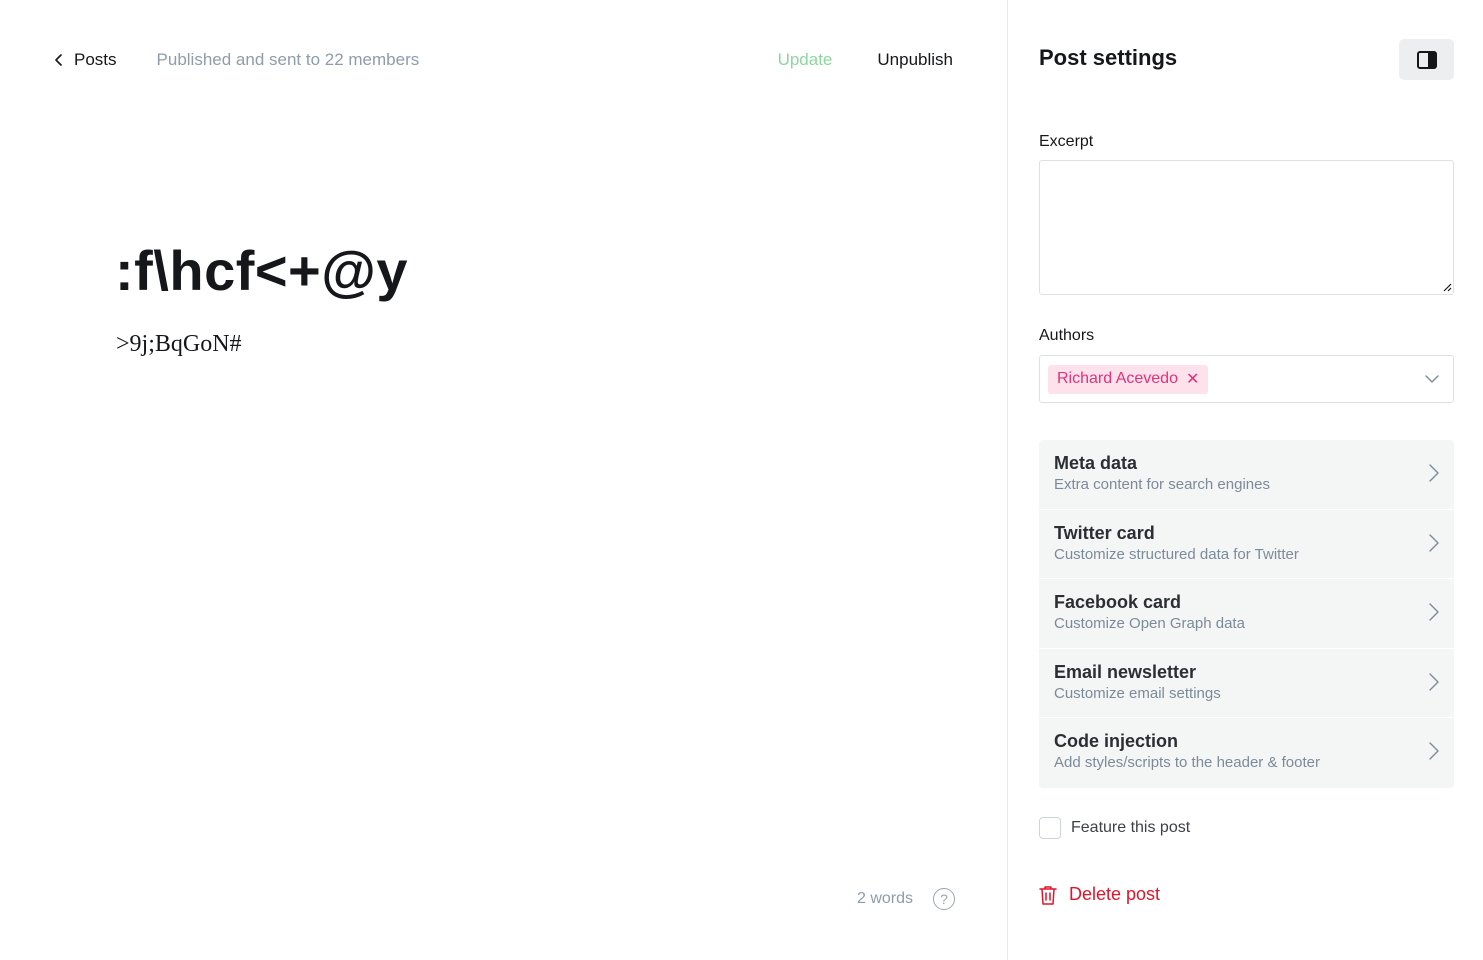  I want to click on feature-post-checkbox, so click(1050, 828).